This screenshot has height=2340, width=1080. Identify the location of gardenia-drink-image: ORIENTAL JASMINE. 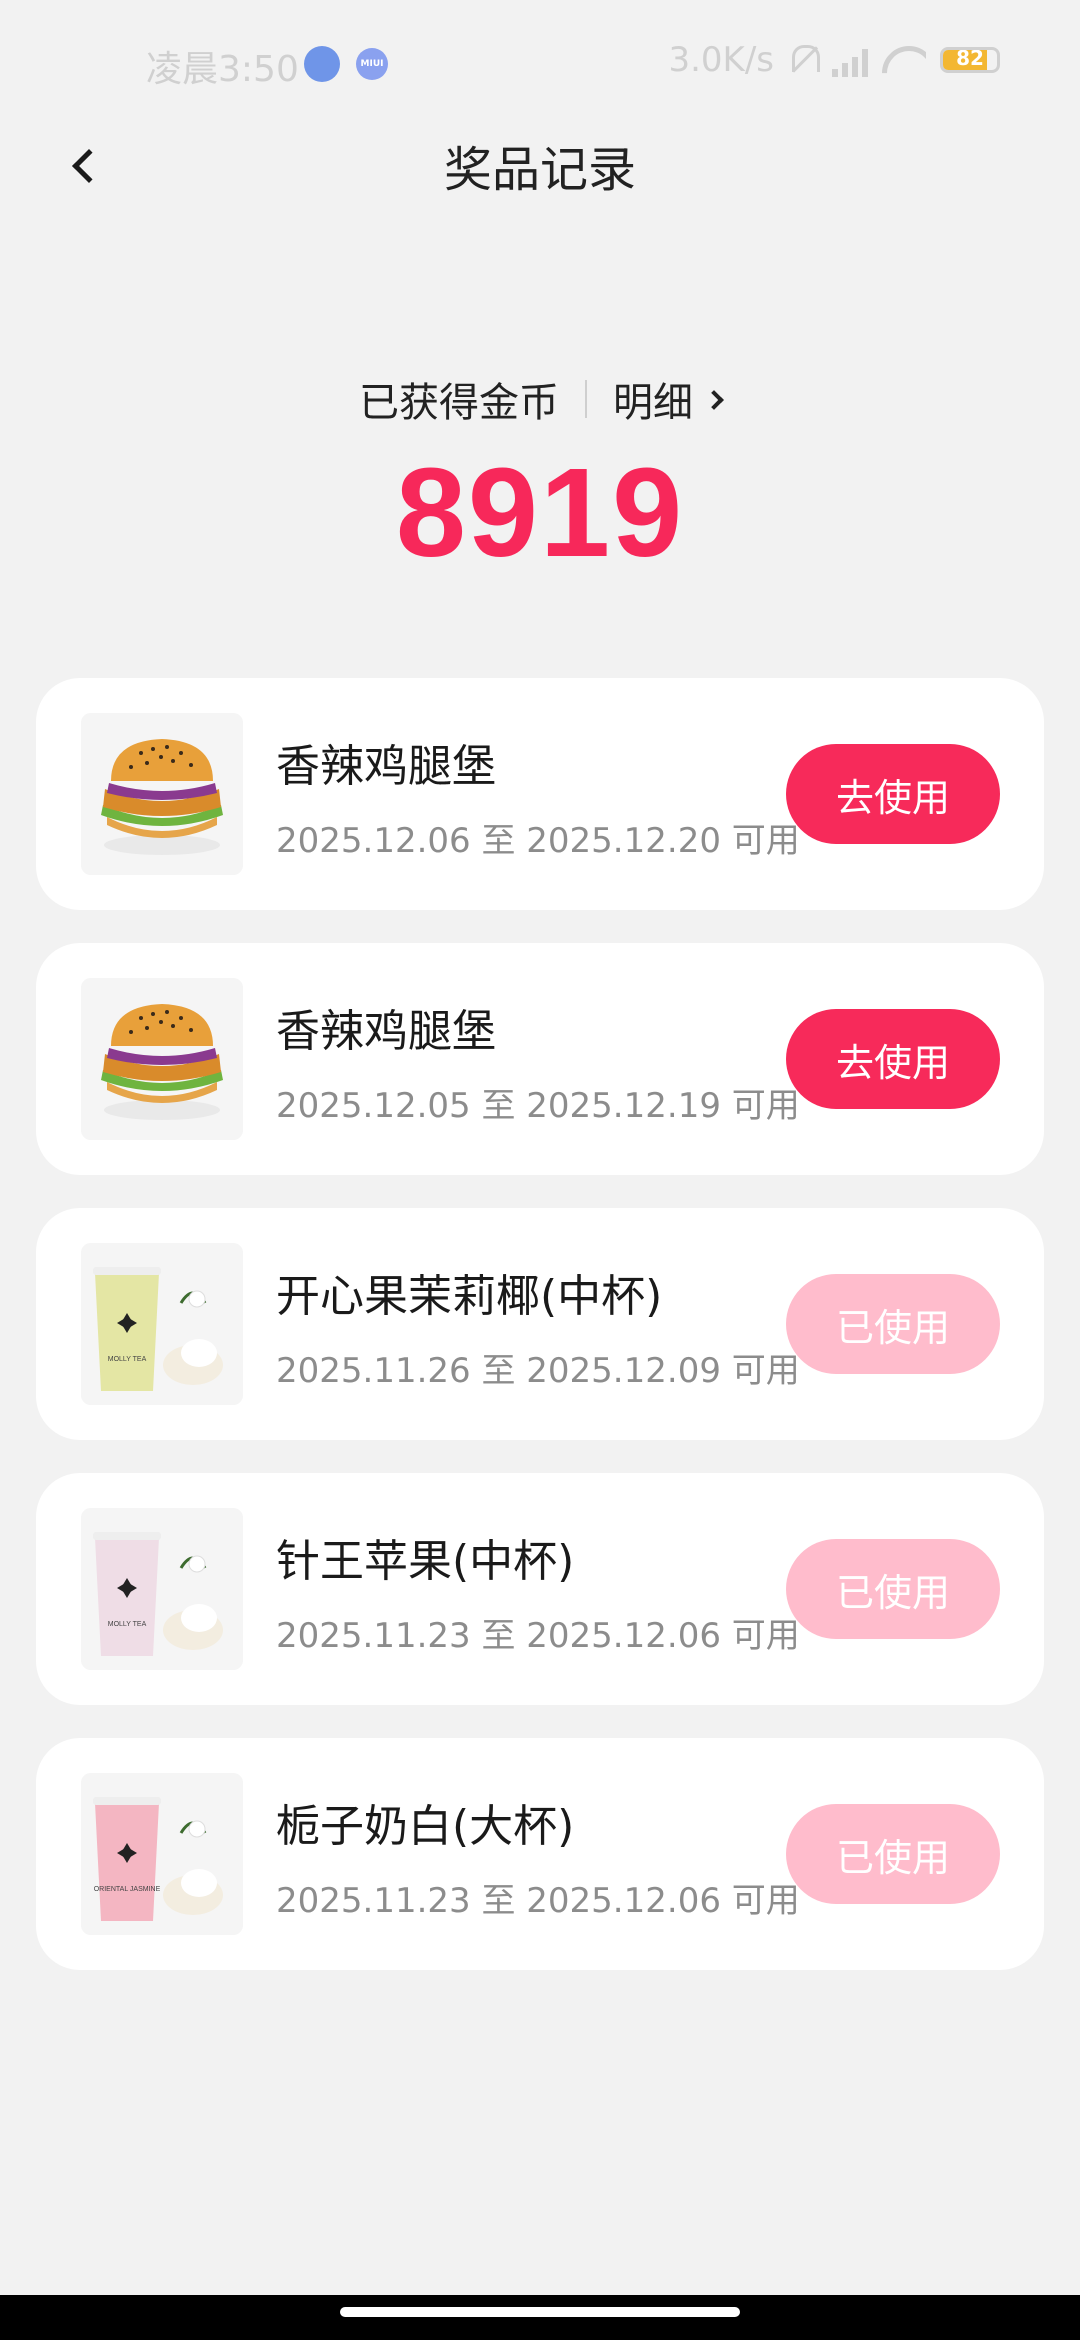
(162, 1854).